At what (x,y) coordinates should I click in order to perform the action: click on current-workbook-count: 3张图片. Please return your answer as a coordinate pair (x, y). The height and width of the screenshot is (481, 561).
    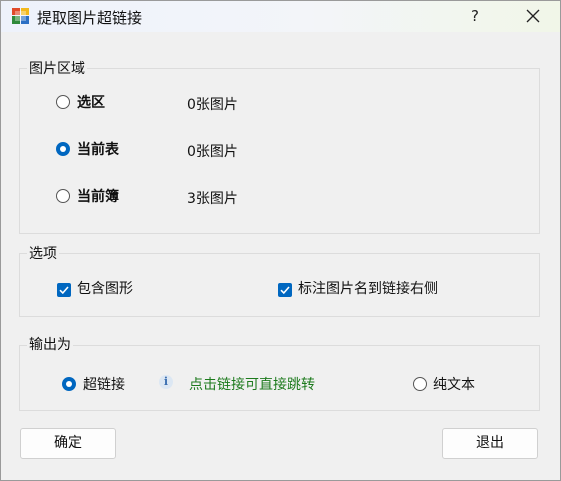
    Looking at the image, I should click on (212, 199).